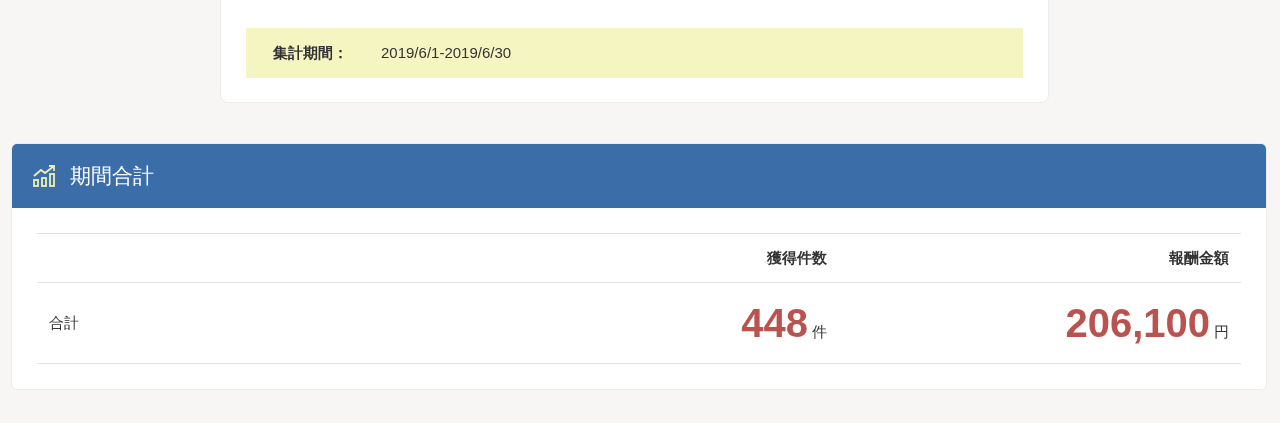  Describe the element at coordinates (797, 257) in the screenshot. I see `column-header: 獲得件数` at that location.